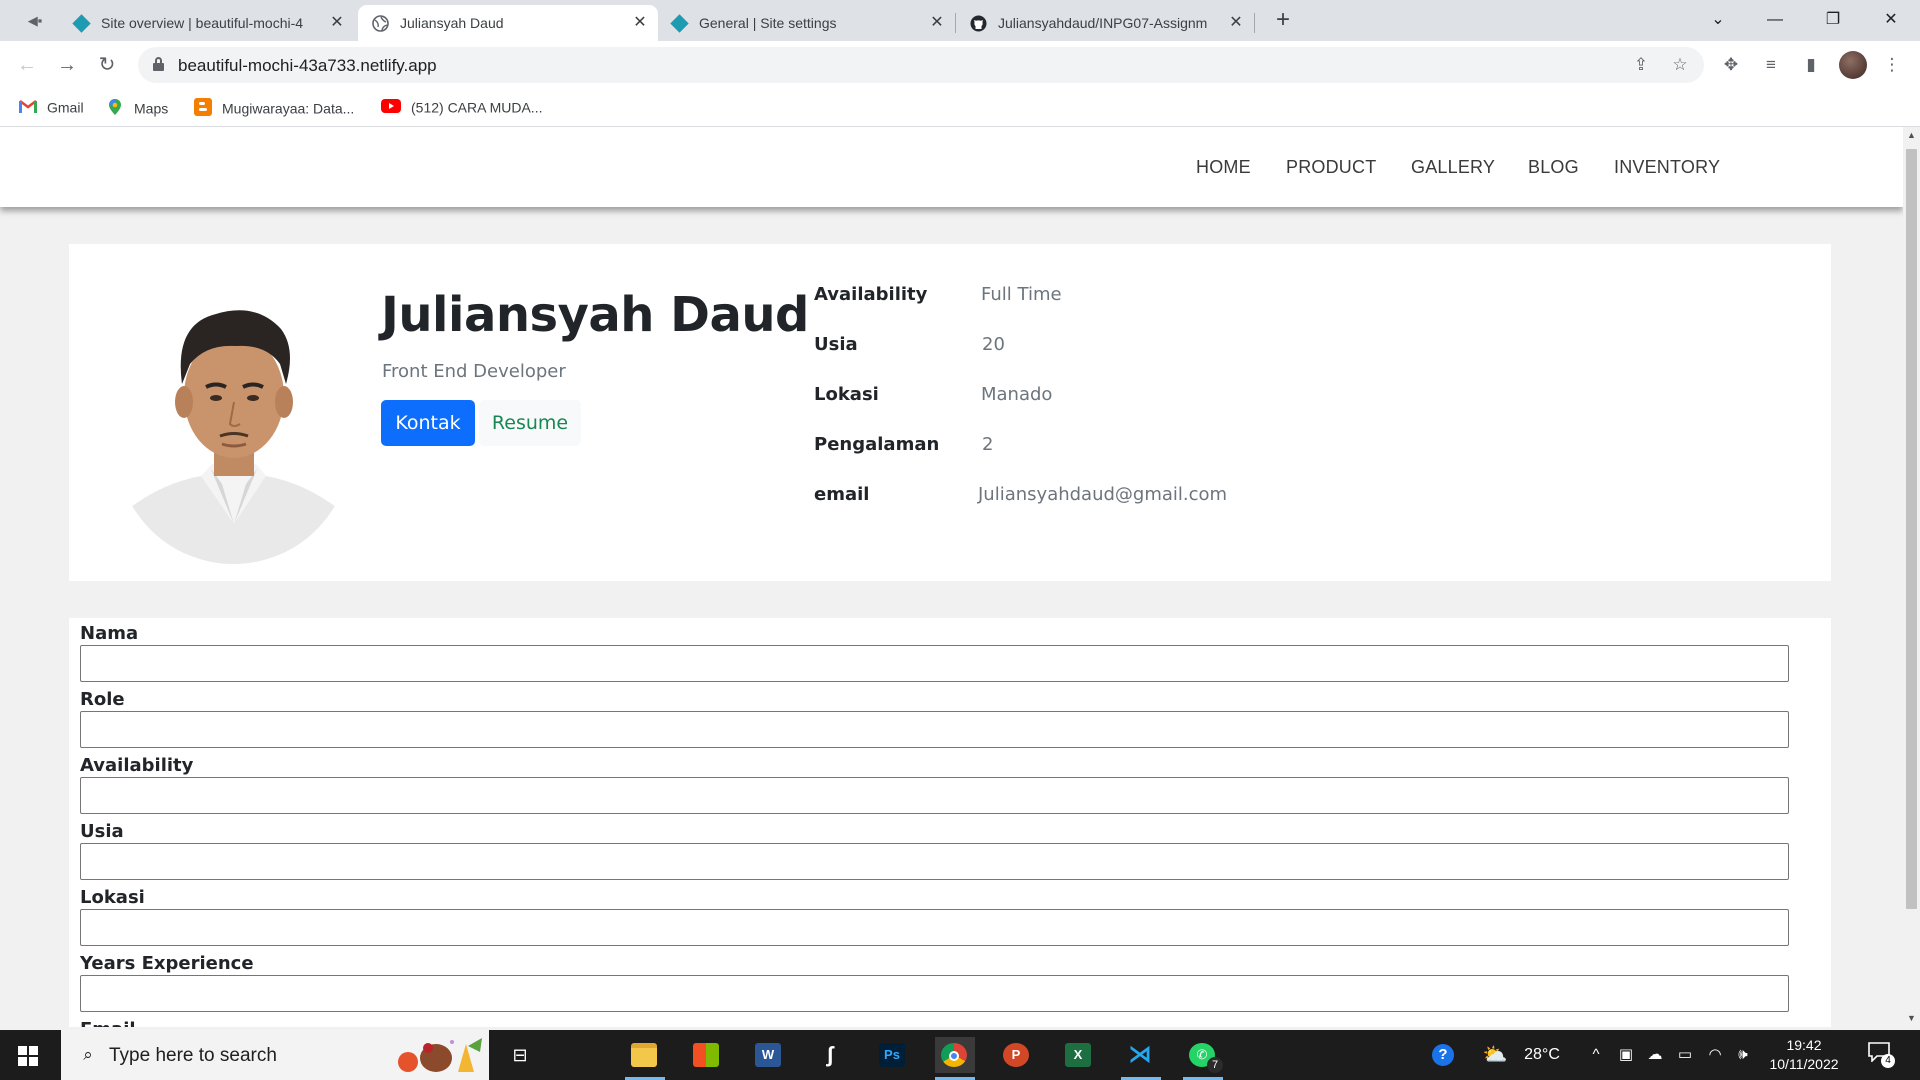  I want to click on globe-icon, so click(380, 23).